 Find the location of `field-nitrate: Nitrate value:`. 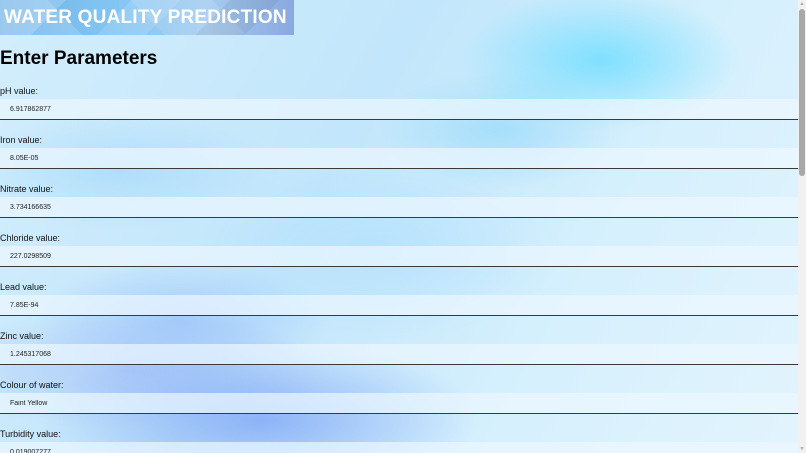

field-nitrate: Nitrate value: is located at coordinates (399, 205).